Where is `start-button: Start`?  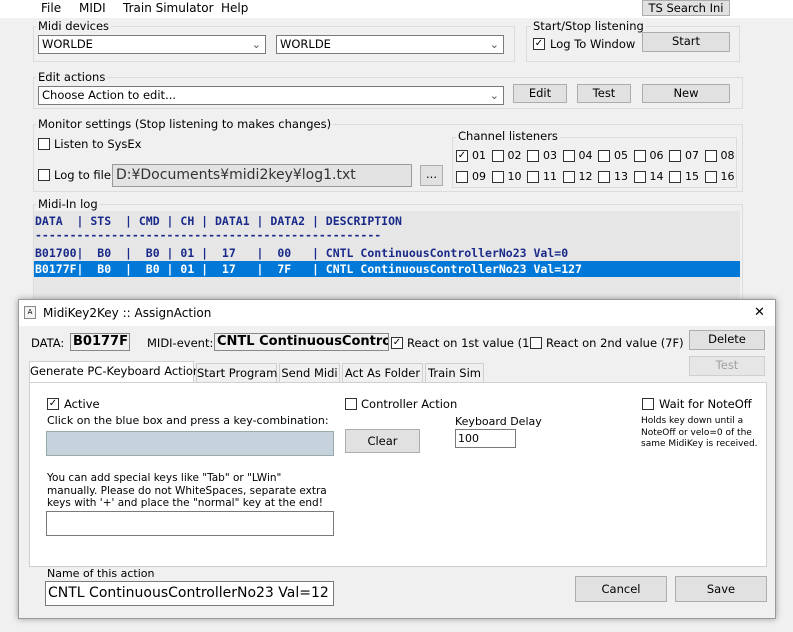 start-button: Start is located at coordinates (686, 42).